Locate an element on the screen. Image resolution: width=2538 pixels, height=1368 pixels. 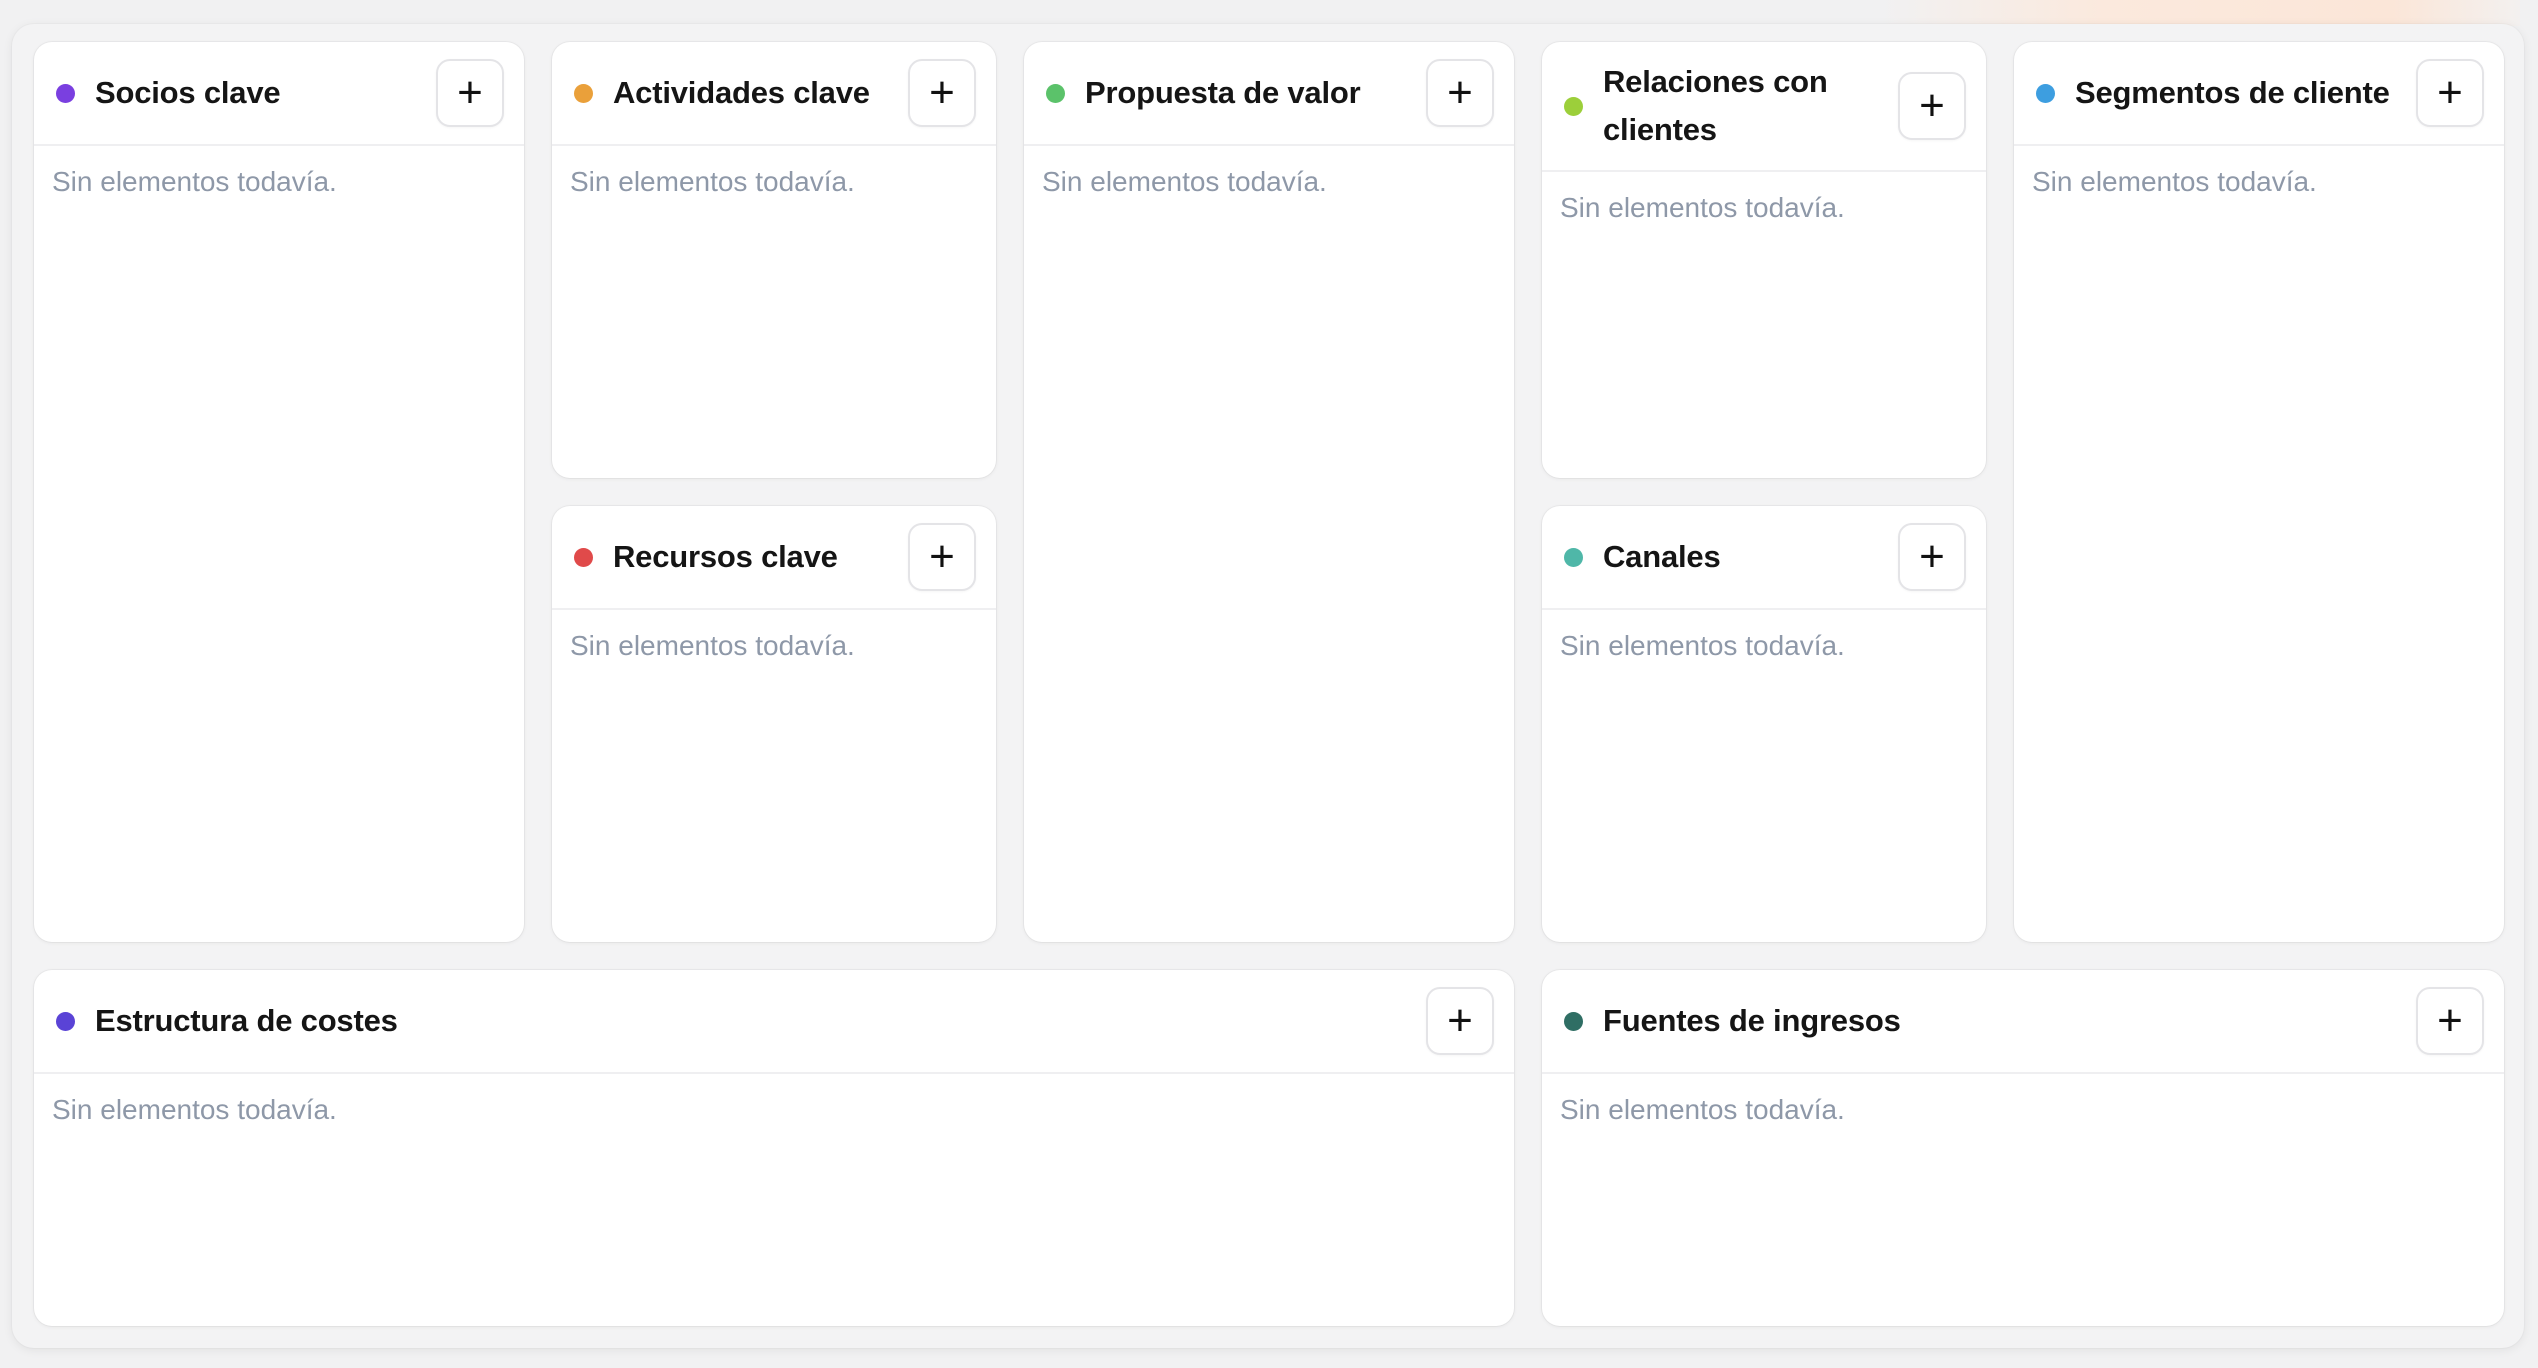
block-title: Relaciones con clientes is located at coordinates (1715, 105).